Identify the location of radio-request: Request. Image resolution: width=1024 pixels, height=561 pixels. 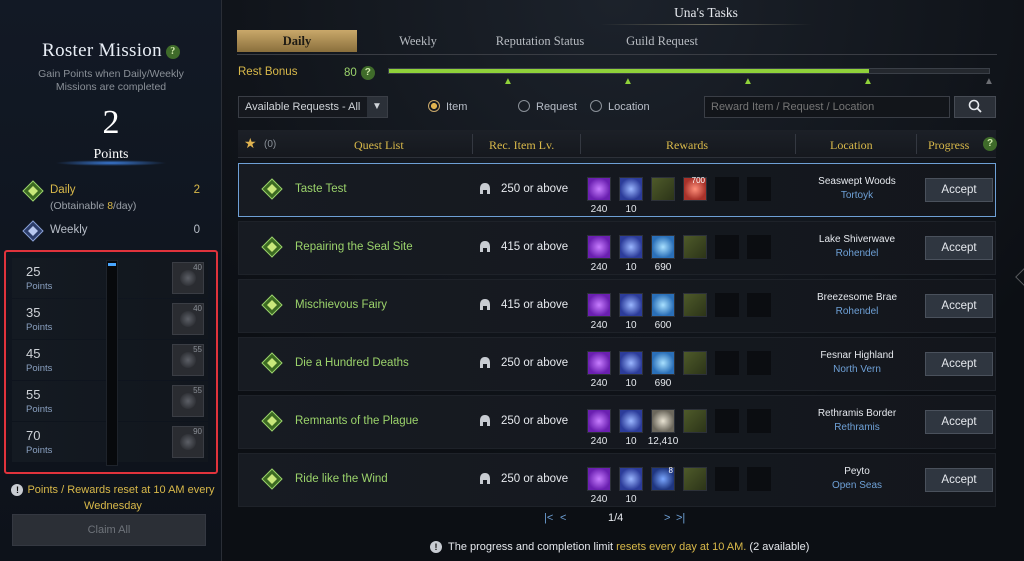
(547, 106).